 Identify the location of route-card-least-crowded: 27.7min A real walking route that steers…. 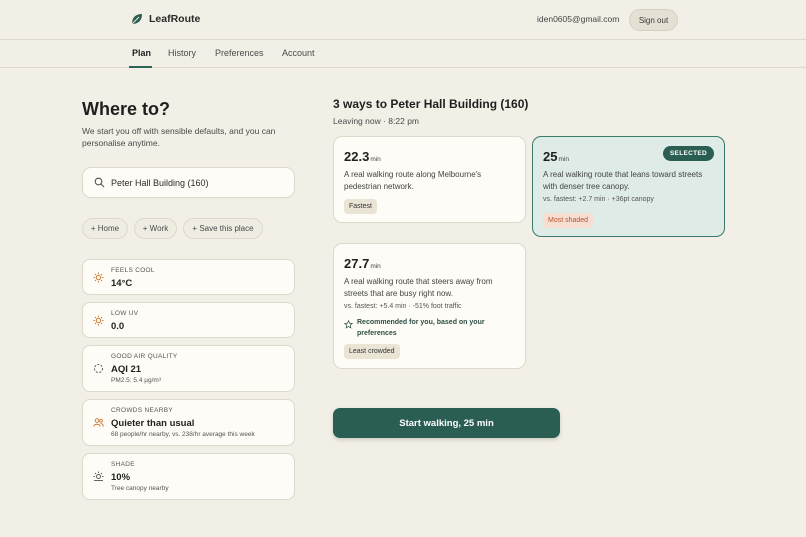
(429, 306).